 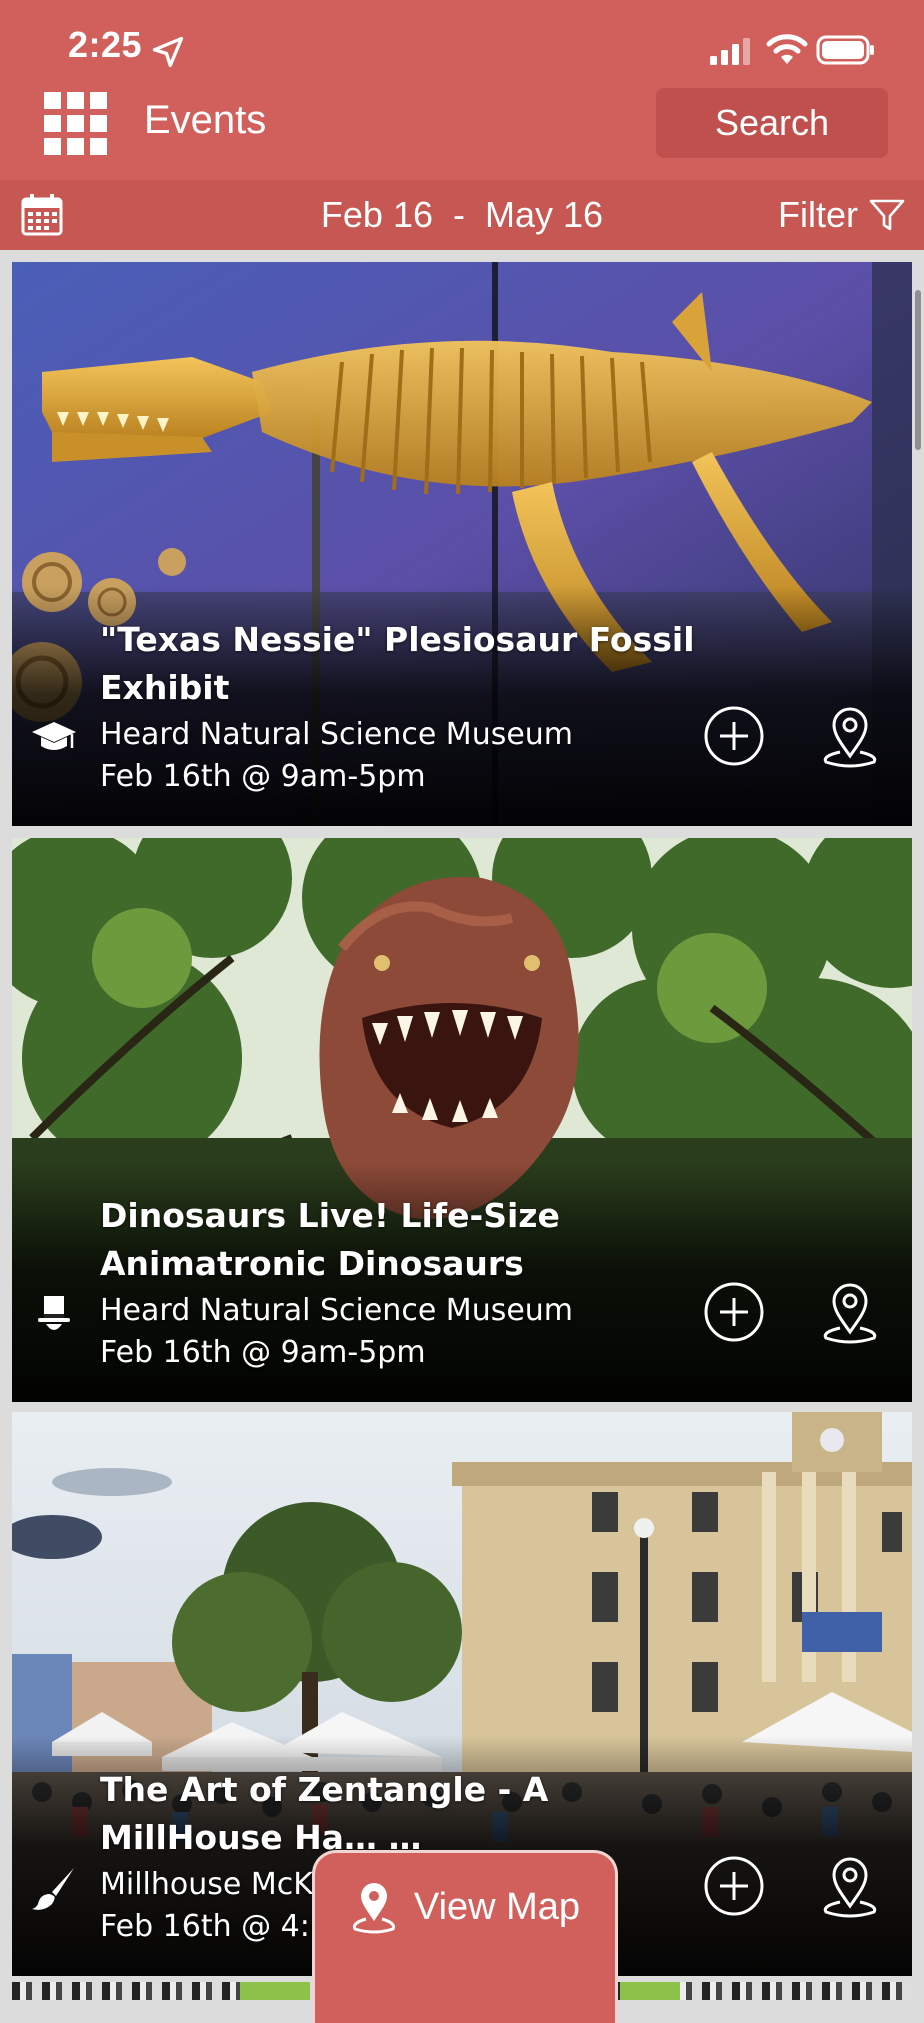 What do you see at coordinates (373, 1908) in the screenshot?
I see `map-location-icon` at bounding box center [373, 1908].